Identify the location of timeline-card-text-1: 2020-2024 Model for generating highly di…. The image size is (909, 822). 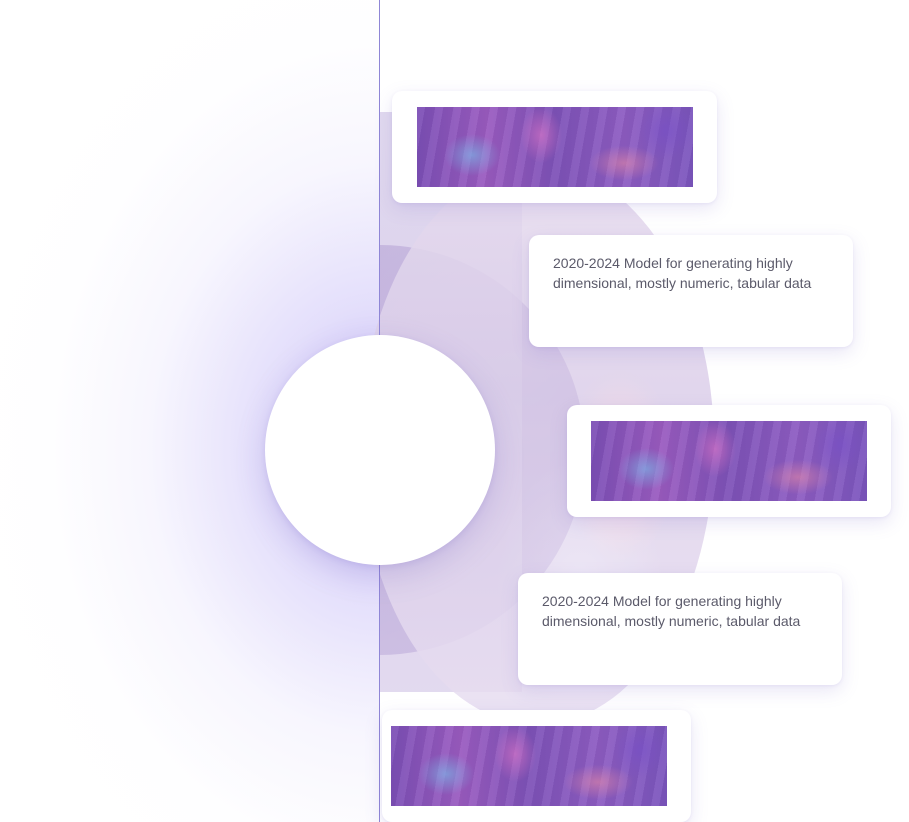
(691, 291).